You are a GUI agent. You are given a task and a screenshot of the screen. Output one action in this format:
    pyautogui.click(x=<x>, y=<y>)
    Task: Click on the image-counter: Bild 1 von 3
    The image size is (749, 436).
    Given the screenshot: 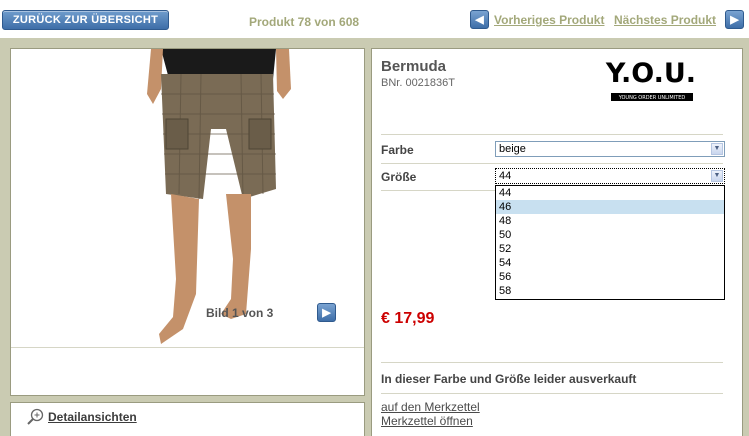 What is the action you would take?
    pyautogui.click(x=240, y=313)
    